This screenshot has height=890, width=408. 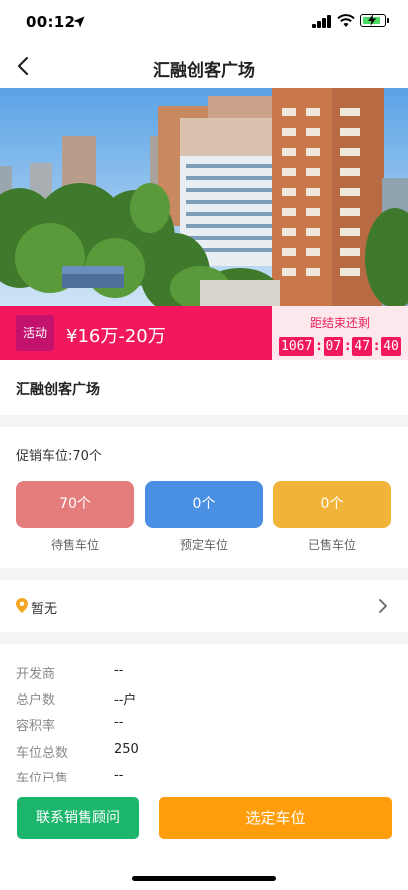 What do you see at coordinates (119, 775) in the screenshot?
I see `info-value-spaces-sold: --` at bounding box center [119, 775].